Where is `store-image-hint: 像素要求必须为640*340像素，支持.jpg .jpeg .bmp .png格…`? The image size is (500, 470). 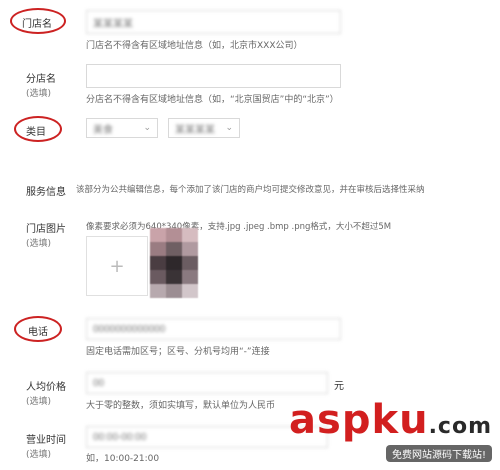
store-image-hint: 像素要求必须为640*340像素，支持.jpg .jpeg .bmp .png格… is located at coordinates (239, 227).